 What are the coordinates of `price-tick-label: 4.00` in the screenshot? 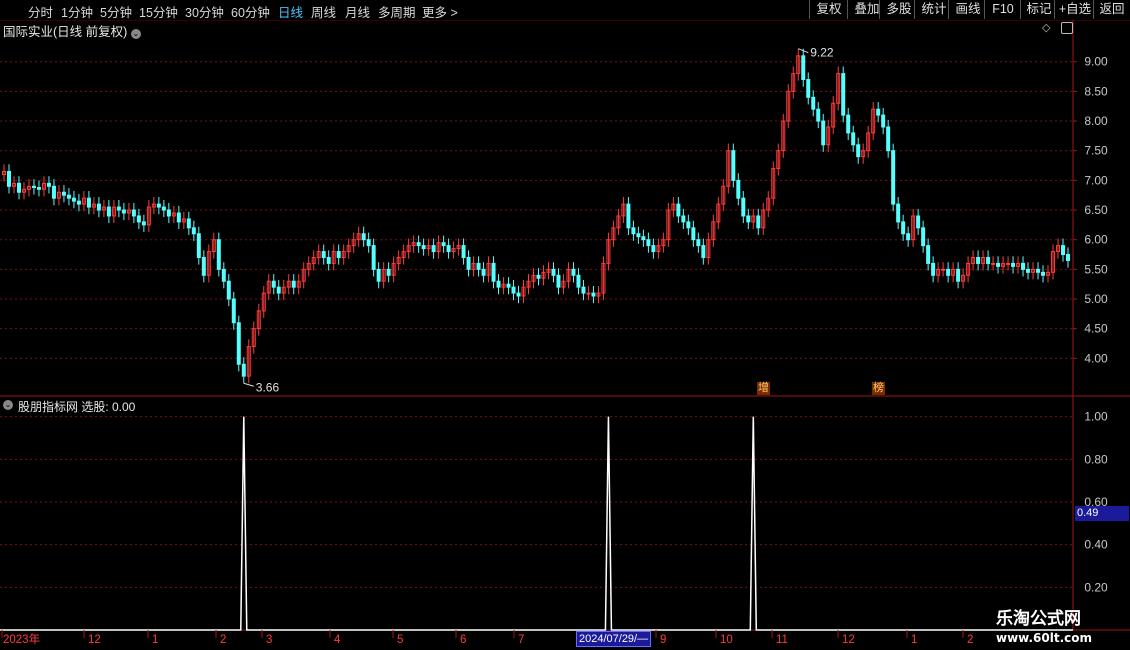 It's located at (1096, 358).